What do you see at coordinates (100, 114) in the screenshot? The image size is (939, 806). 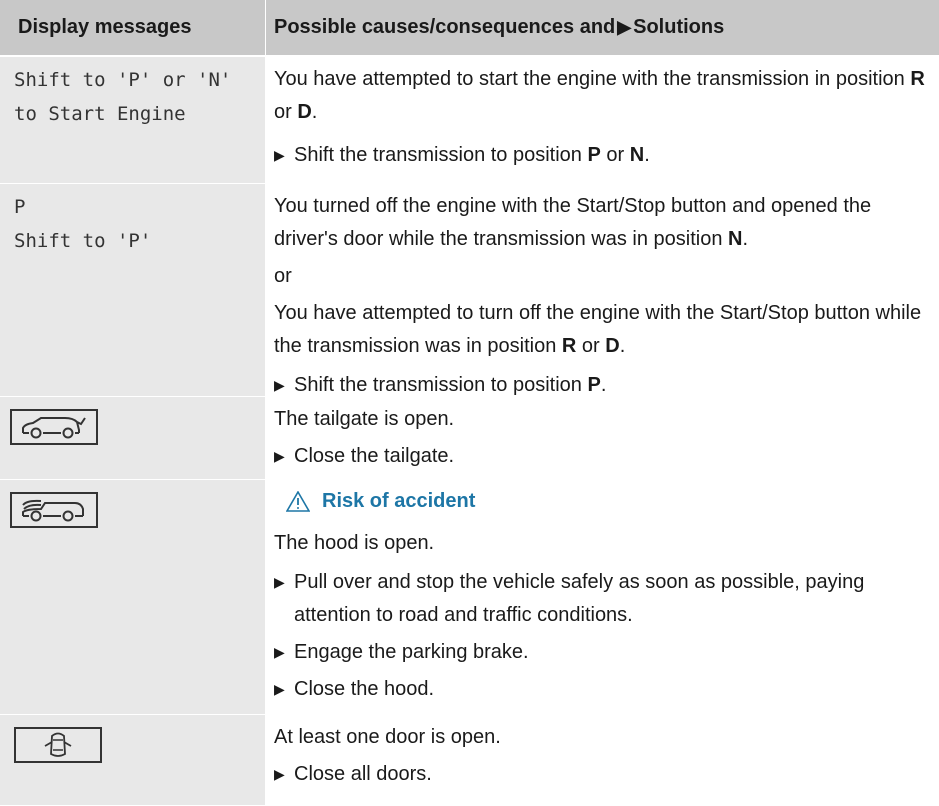 I see `display-line: to Start Engine` at bounding box center [100, 114].